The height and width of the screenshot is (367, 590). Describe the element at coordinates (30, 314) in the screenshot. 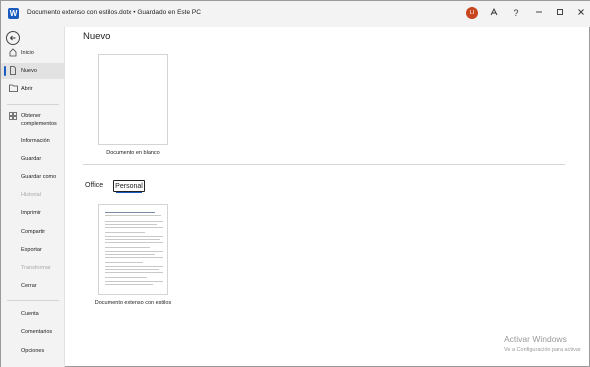

I see `sidebar-item-label: Cuenta` at that location.